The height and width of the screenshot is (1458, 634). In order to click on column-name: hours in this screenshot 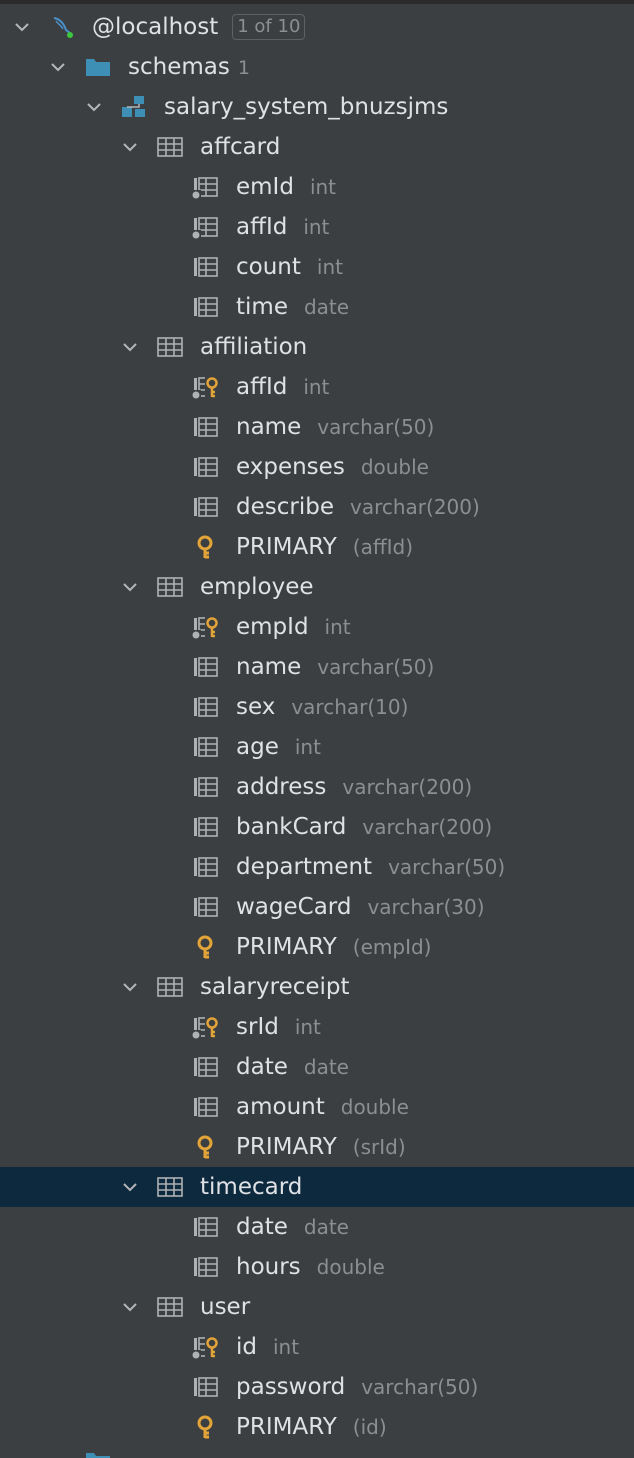, I will do `click(268, 1267)`.